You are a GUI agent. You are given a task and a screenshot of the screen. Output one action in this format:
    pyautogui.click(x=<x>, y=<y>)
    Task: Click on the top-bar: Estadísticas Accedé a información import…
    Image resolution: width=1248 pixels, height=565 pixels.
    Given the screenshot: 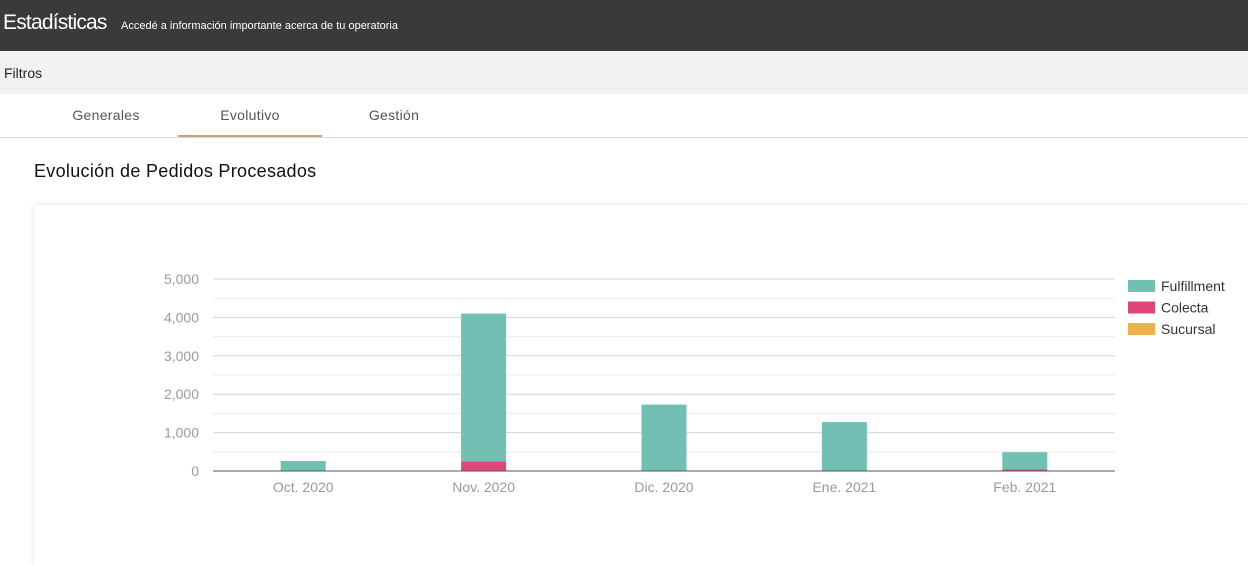 What is the action you would take?
    pyautogui.click(x=624, y=25)
    